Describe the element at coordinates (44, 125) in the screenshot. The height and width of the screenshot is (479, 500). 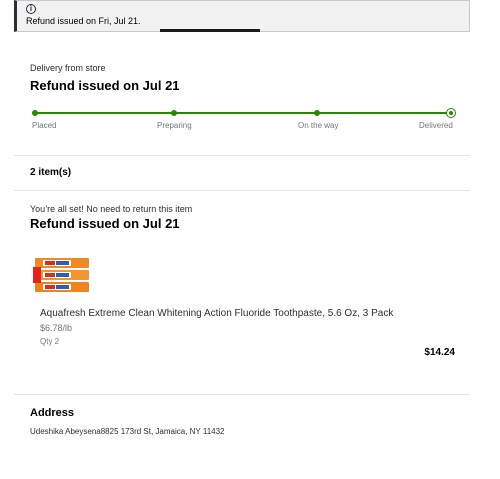
I see `step-label-placed: Placed` at that location.